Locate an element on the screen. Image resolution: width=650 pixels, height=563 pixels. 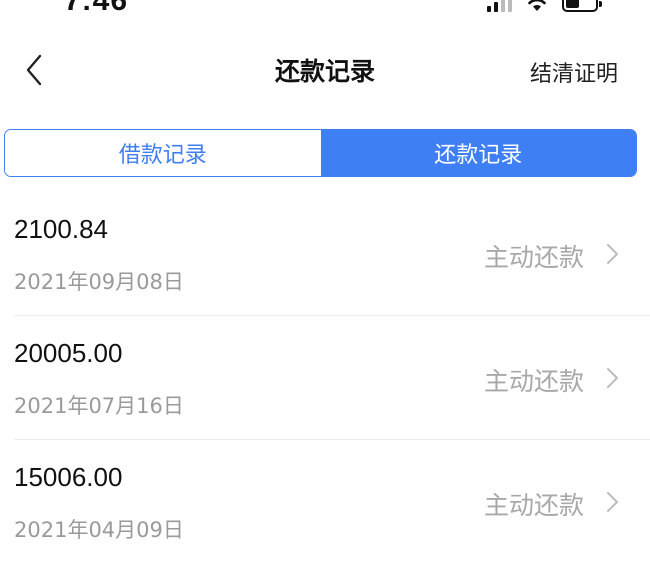
tab-loan-records: 借款记录 is located at coordinates (163, 153).